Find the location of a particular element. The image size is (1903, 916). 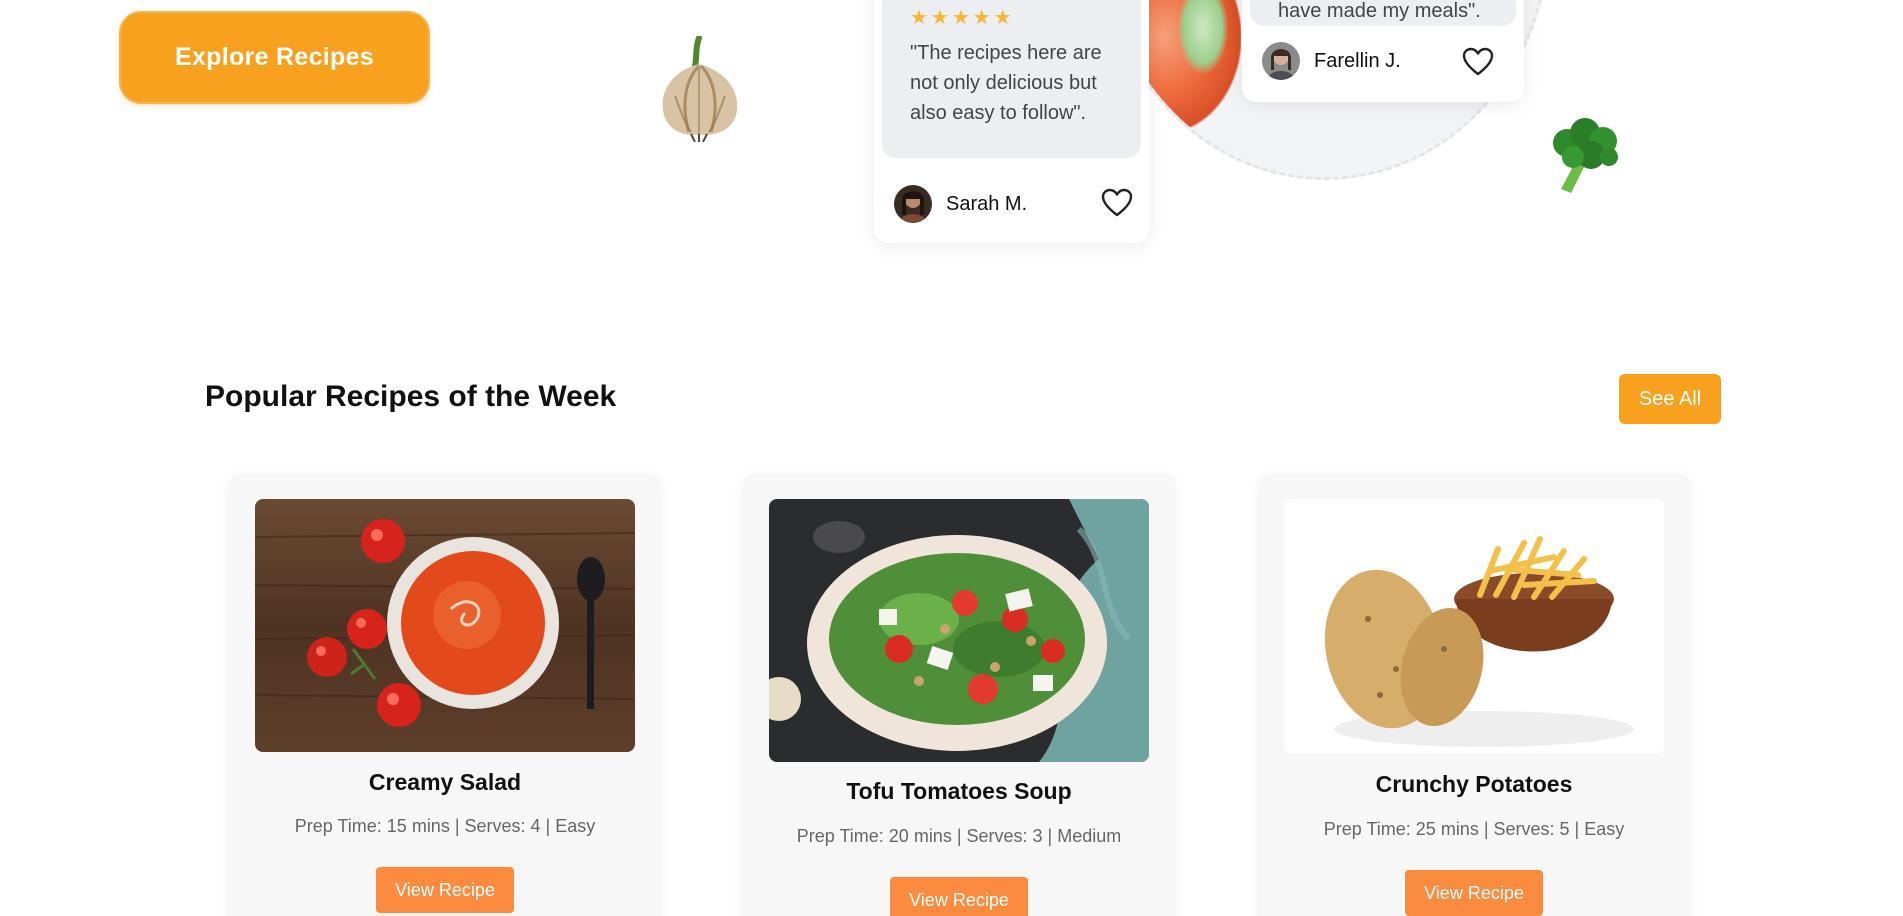

see-all-button: See All is located at coordinates (1670, 399).